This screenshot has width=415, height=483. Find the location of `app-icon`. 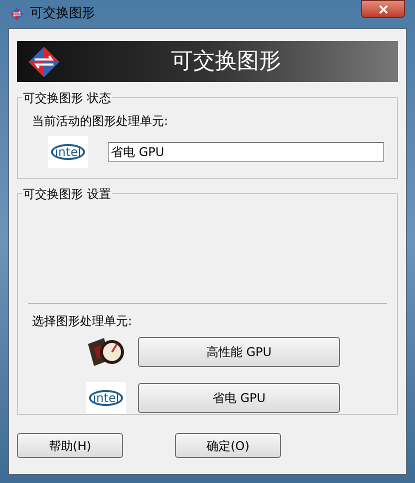

app-icon is located at coordinates (17, 14).